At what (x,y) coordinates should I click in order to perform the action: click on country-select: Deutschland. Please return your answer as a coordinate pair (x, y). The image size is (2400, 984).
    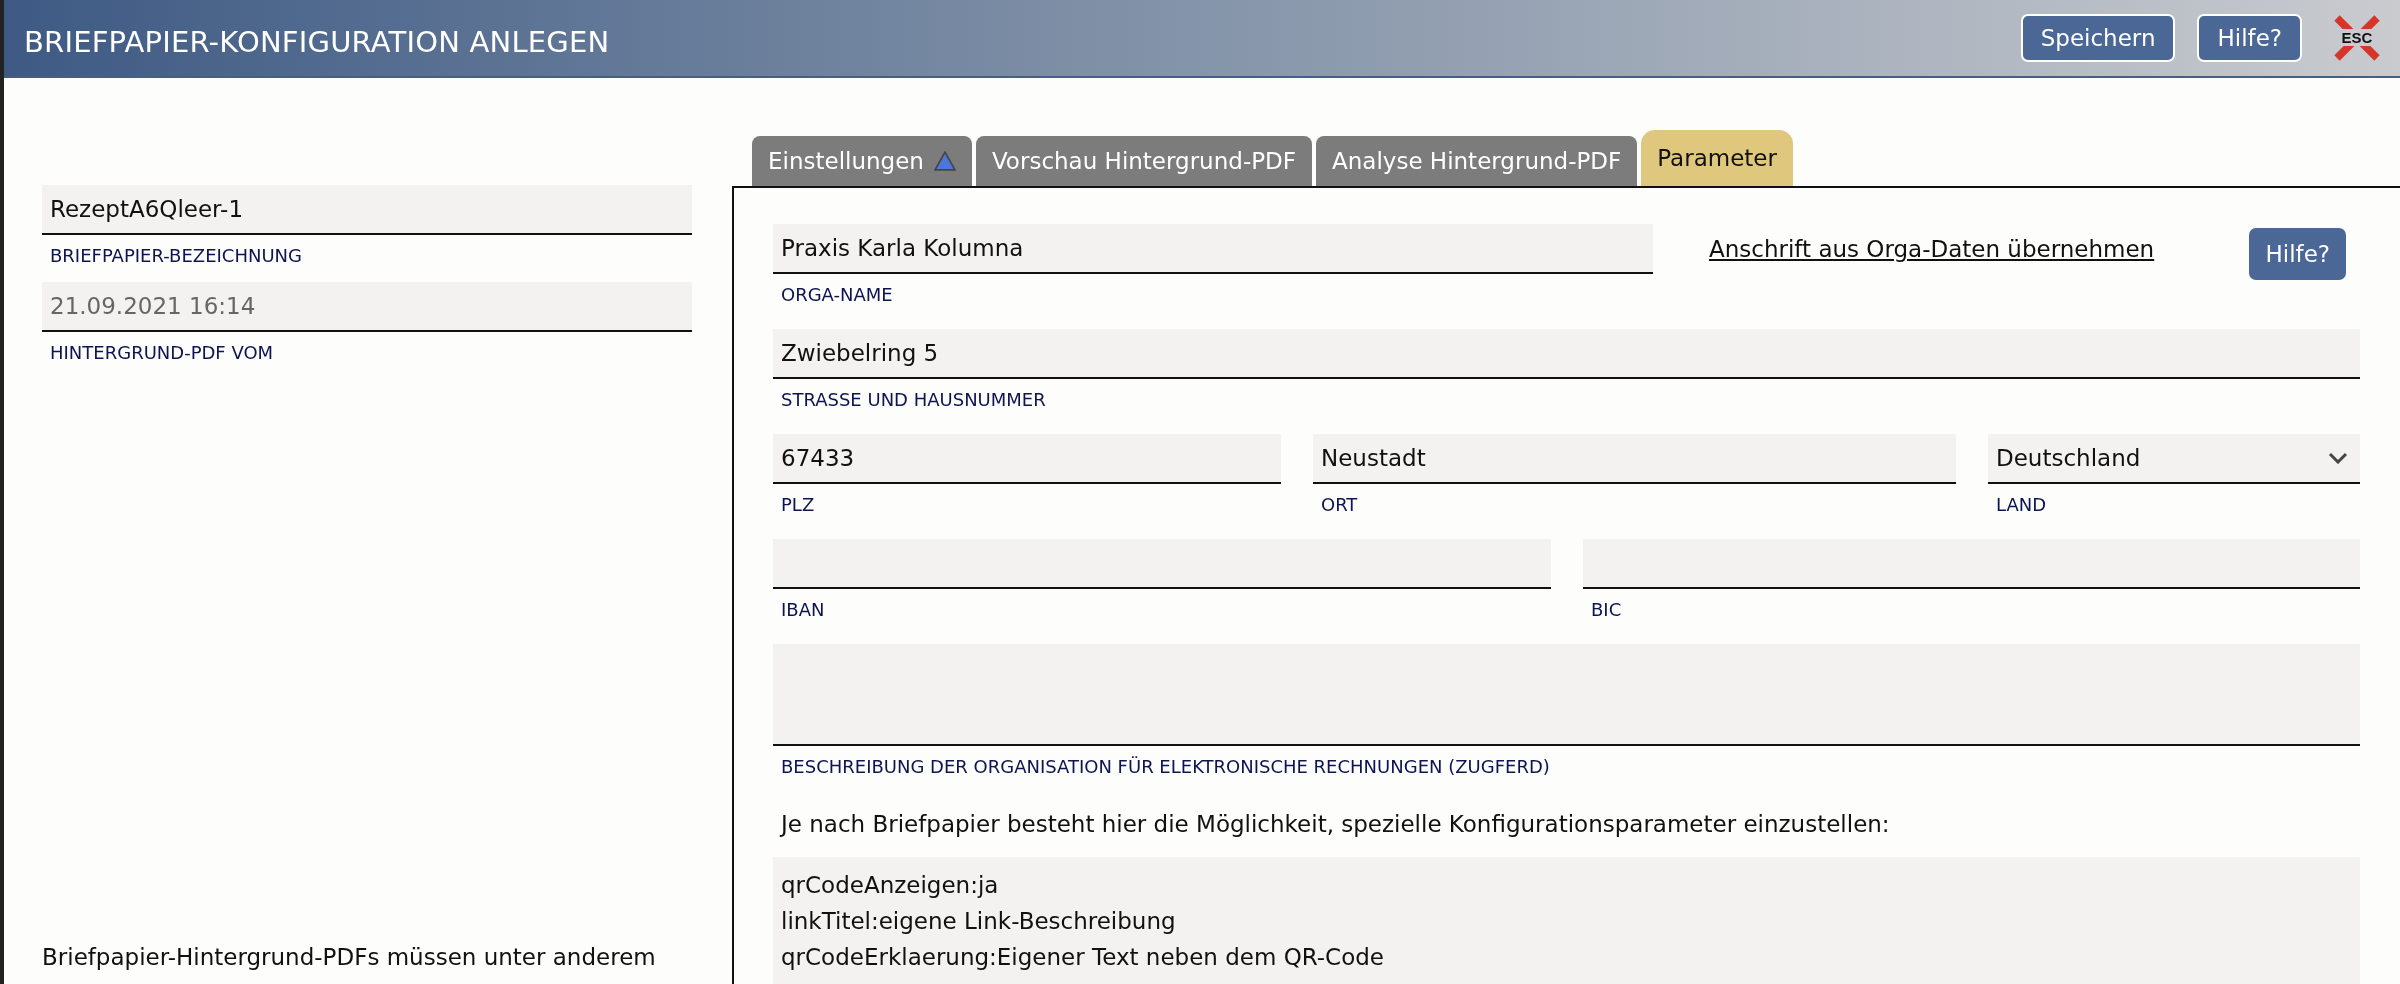
    Looking at the image, I should click on (2174, 459).